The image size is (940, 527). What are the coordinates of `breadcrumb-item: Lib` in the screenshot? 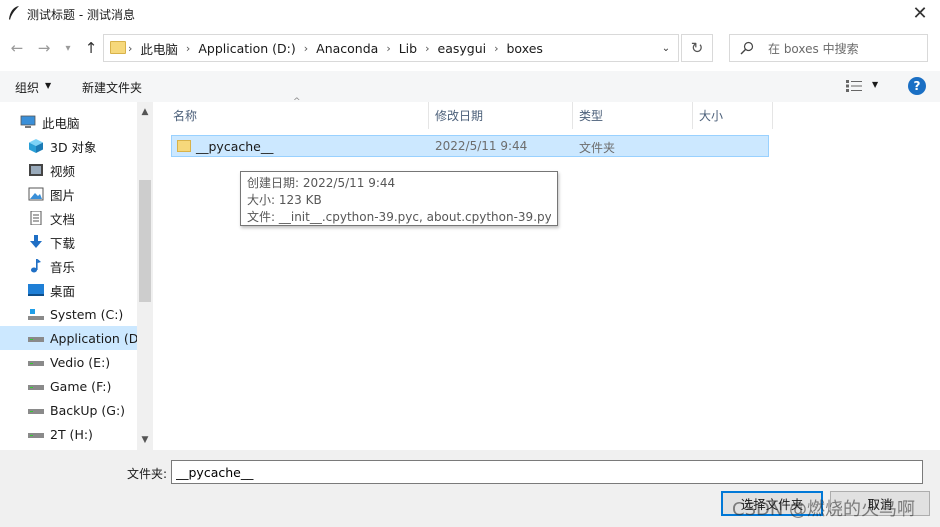 It's located at (408, 48).